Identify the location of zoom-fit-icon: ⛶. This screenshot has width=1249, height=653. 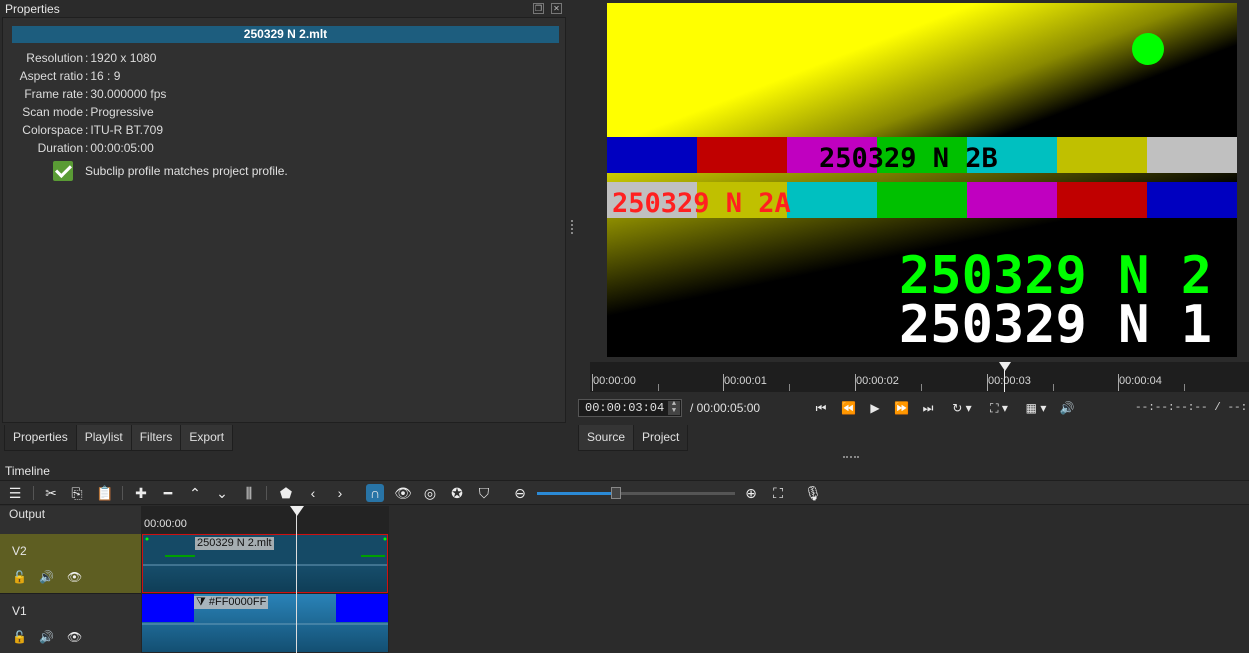
(778, 493).